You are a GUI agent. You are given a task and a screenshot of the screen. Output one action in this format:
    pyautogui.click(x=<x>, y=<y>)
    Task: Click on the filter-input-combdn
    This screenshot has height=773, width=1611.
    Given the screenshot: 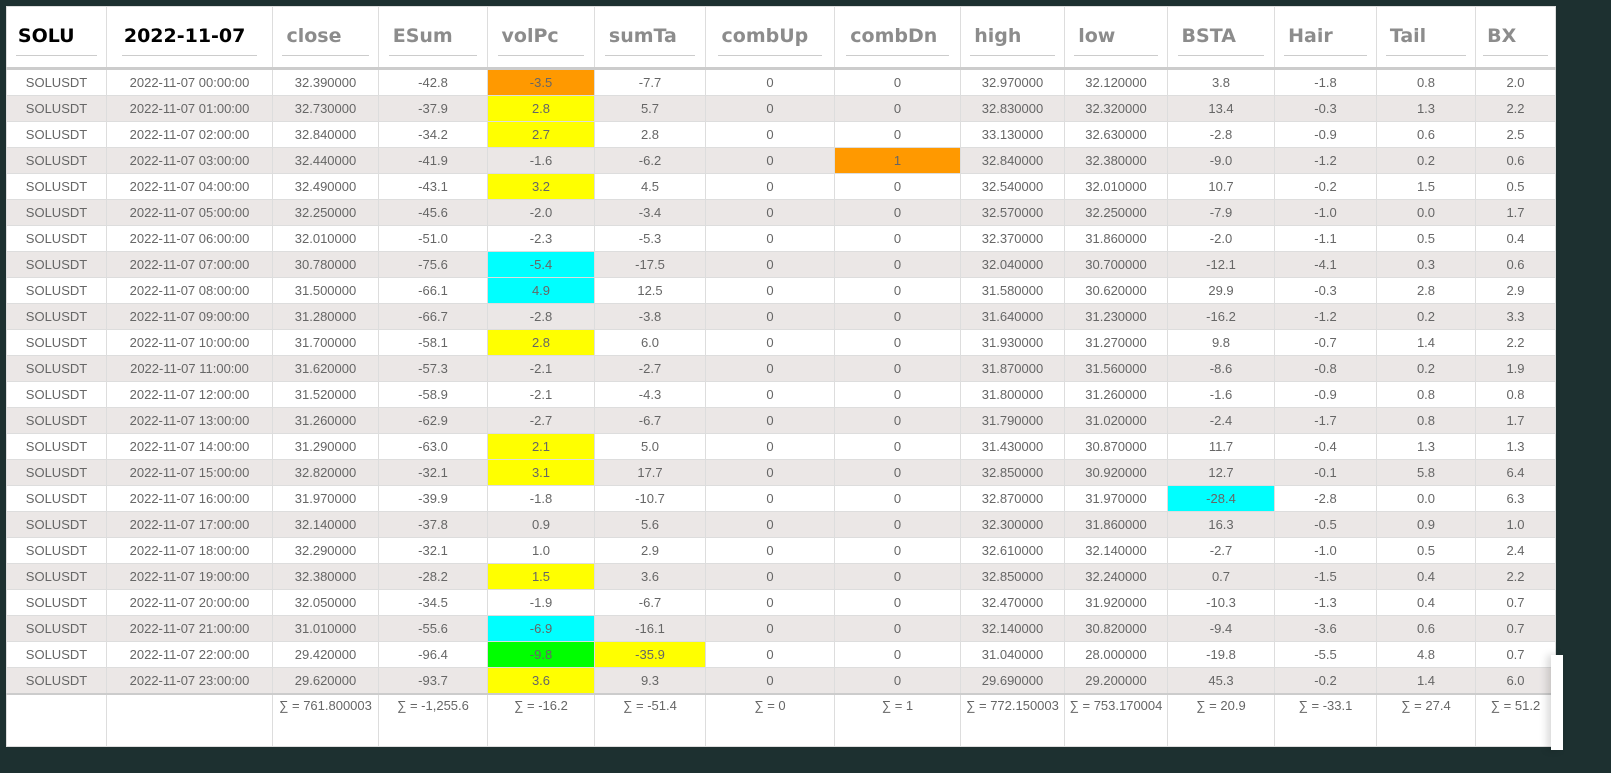 What is the action you would take?
    pyautogui.click(x=897, y=35)
    